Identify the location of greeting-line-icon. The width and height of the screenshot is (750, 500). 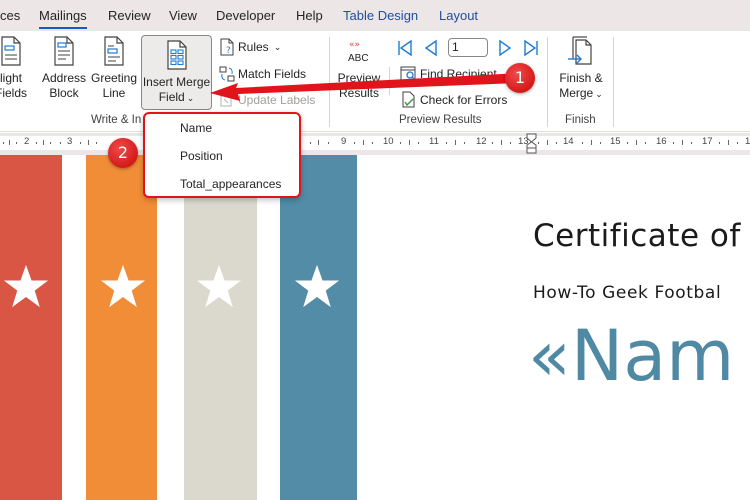
(114, 51).